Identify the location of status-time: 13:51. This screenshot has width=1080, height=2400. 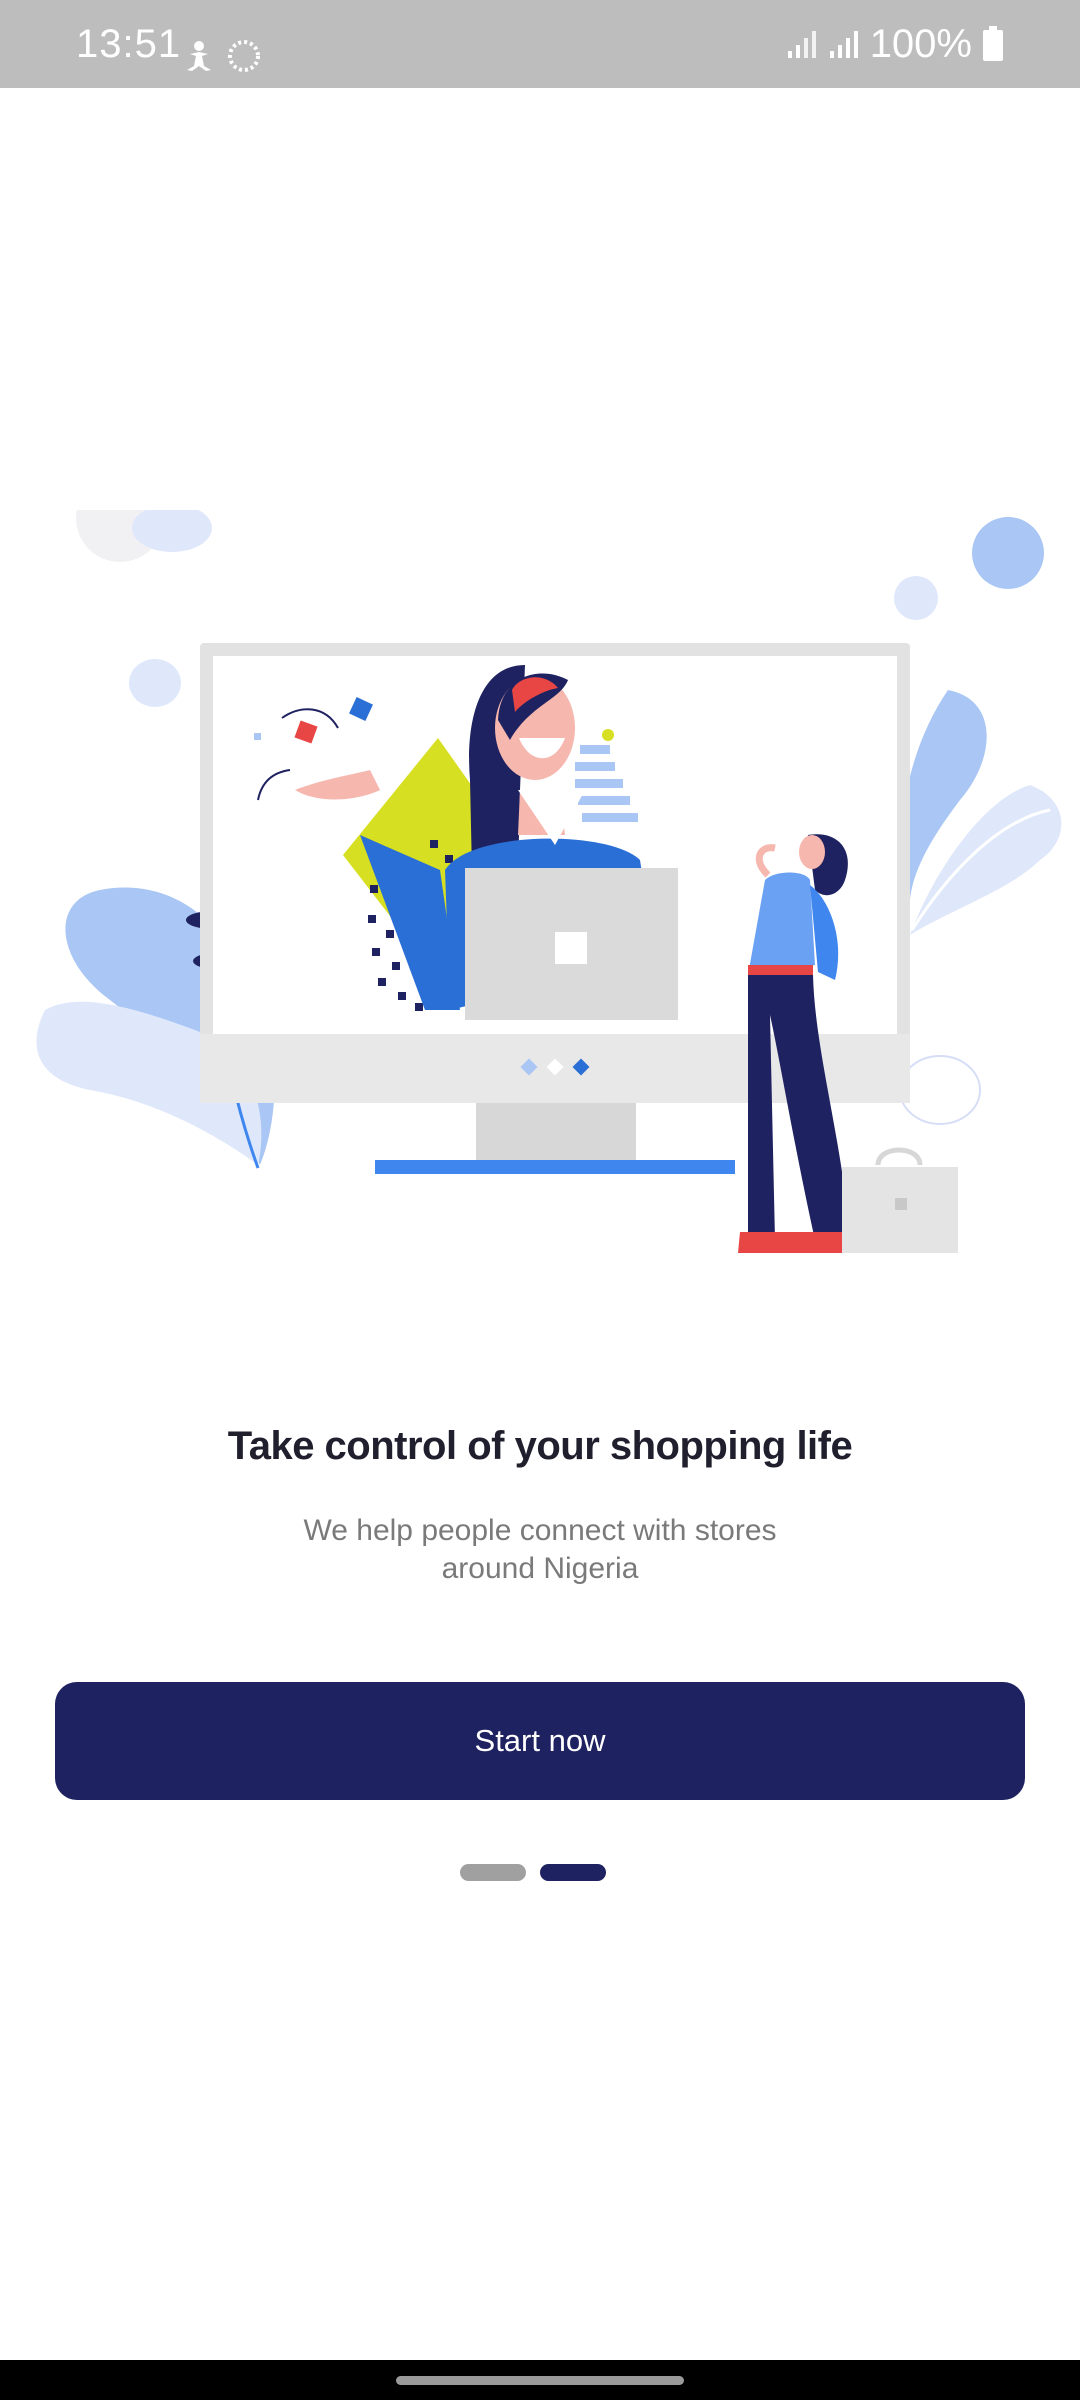
(129, 44).